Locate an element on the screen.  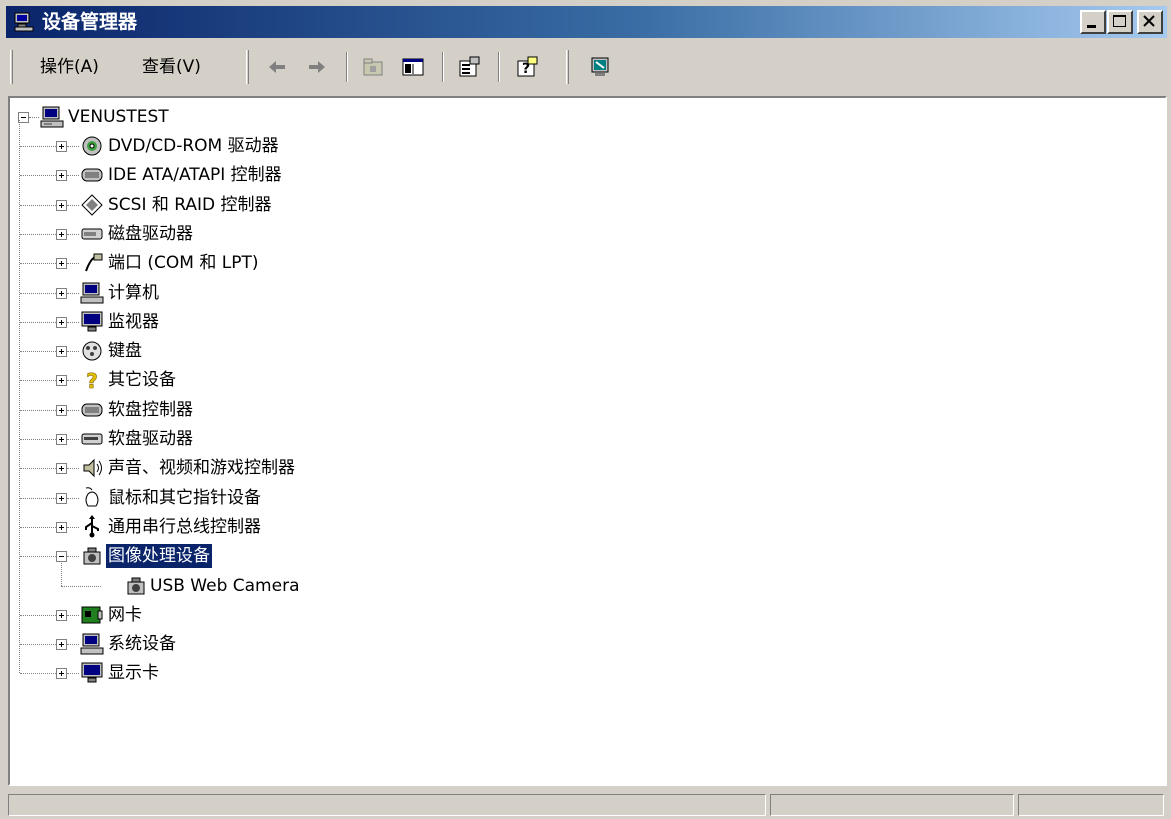
tree-item: 软盘驱动器 is located at coordinates (260, 440).